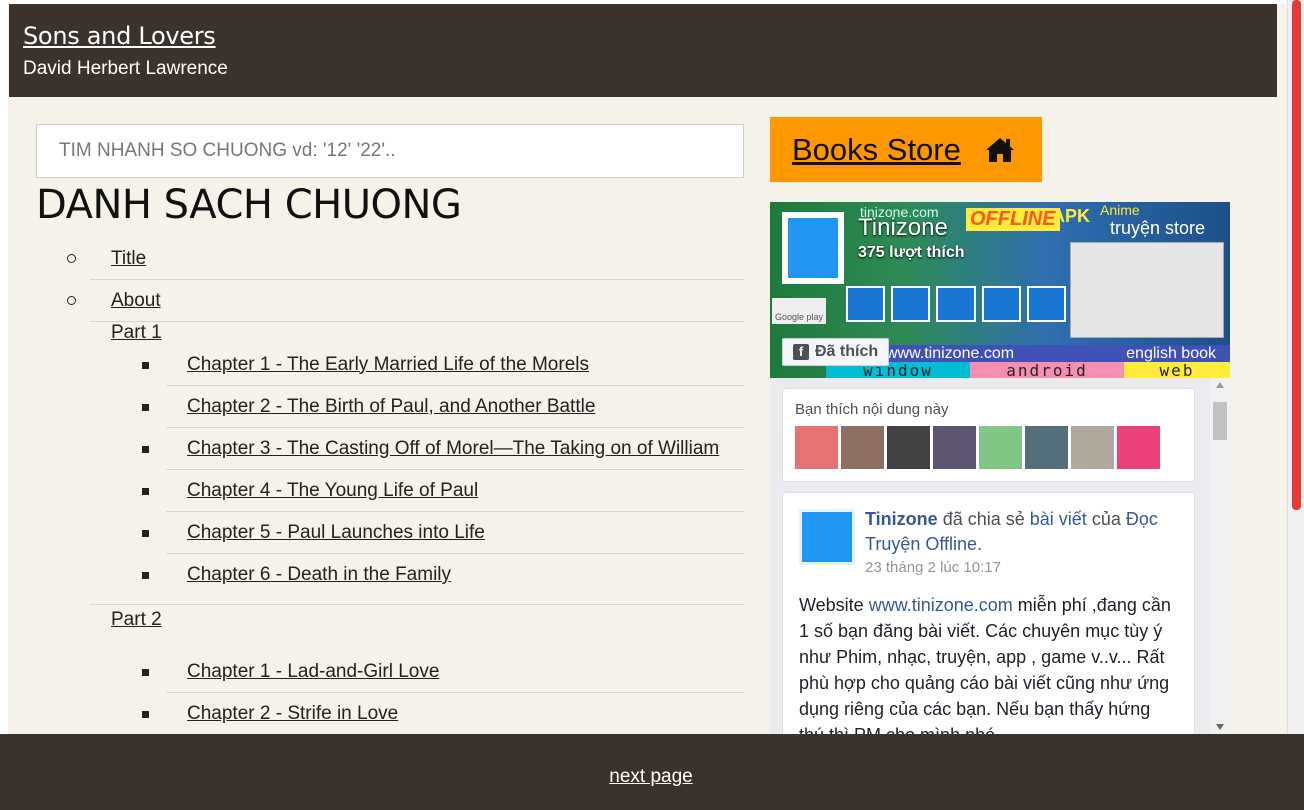  What do you see at coordinates (405, 301) in the screenshot?
I see `toc-row: About` at bounding box center [405, 301].